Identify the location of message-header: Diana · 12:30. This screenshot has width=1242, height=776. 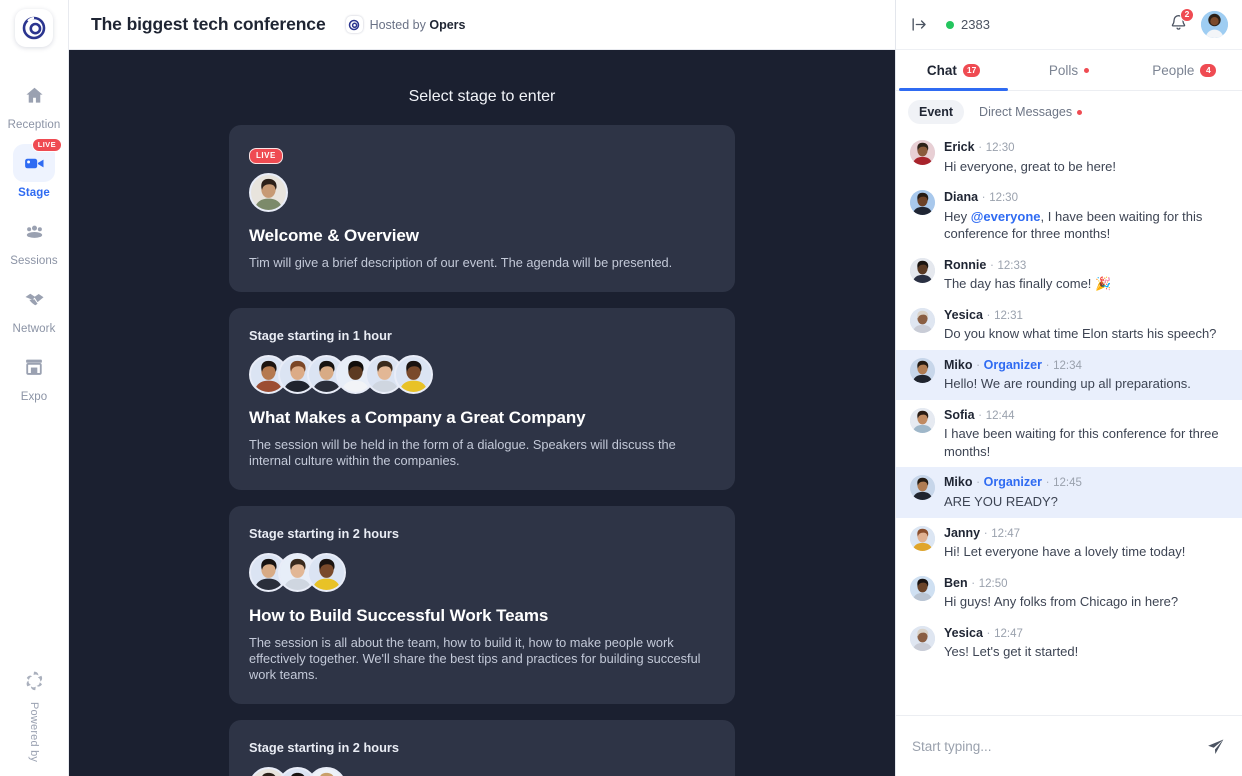
(1086, 198).